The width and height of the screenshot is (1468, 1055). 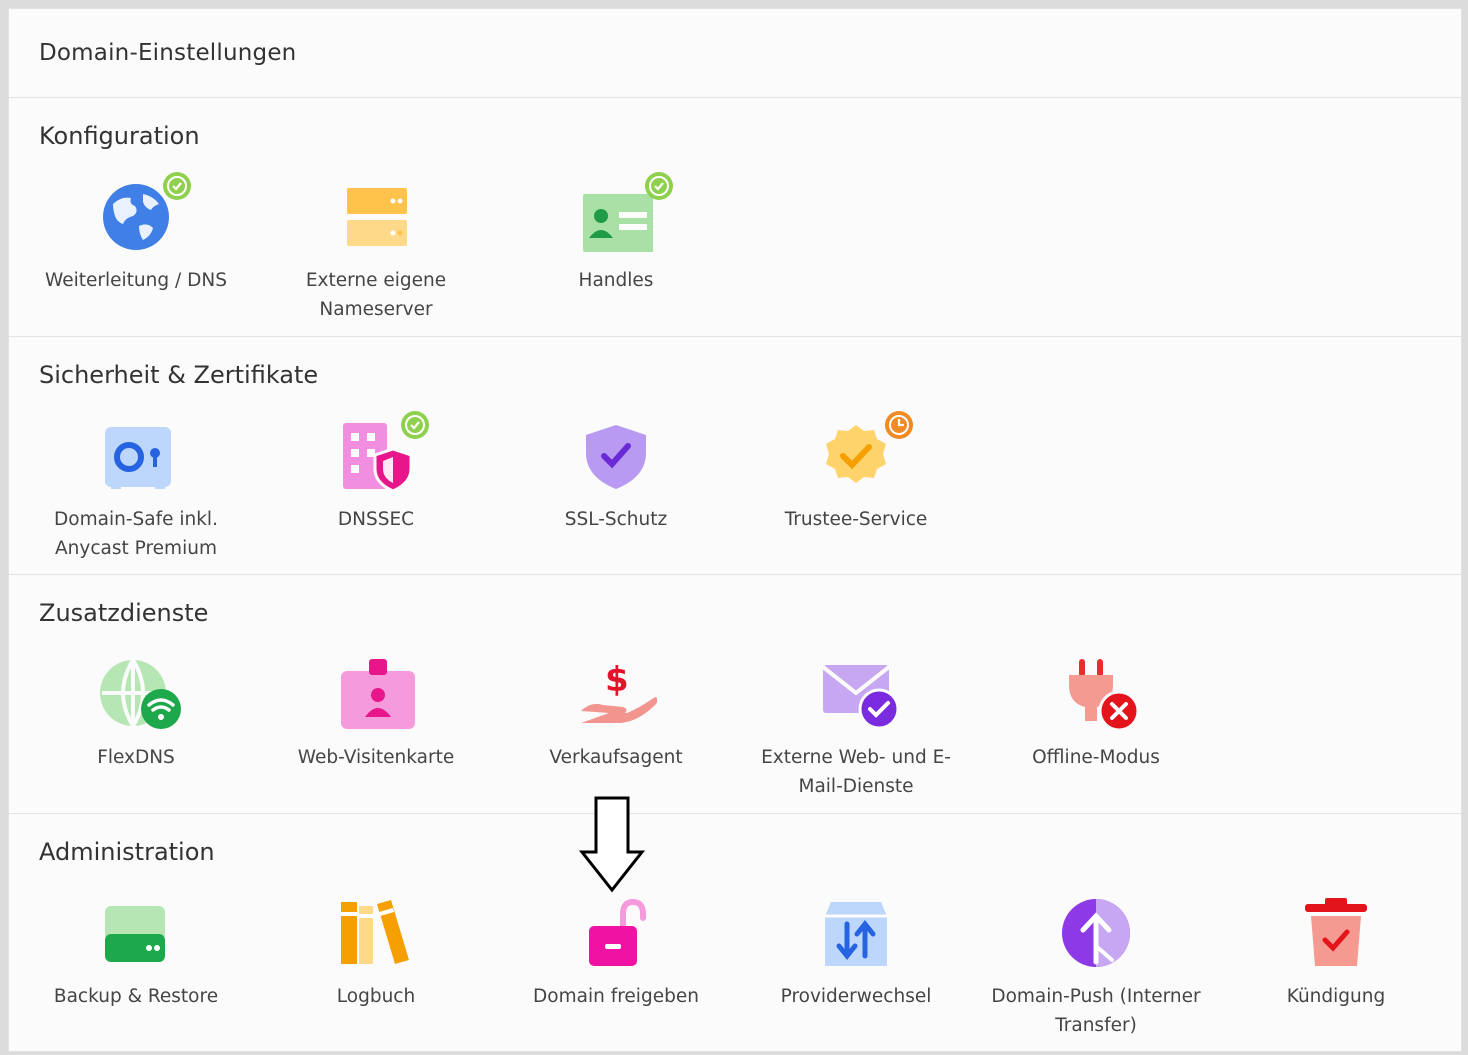 What do you see at coordinates (376, 247) in the screenshot?
I see `tile-externe-nameserver: Externe eigene Nameserver` at bounding box center [376, 247].